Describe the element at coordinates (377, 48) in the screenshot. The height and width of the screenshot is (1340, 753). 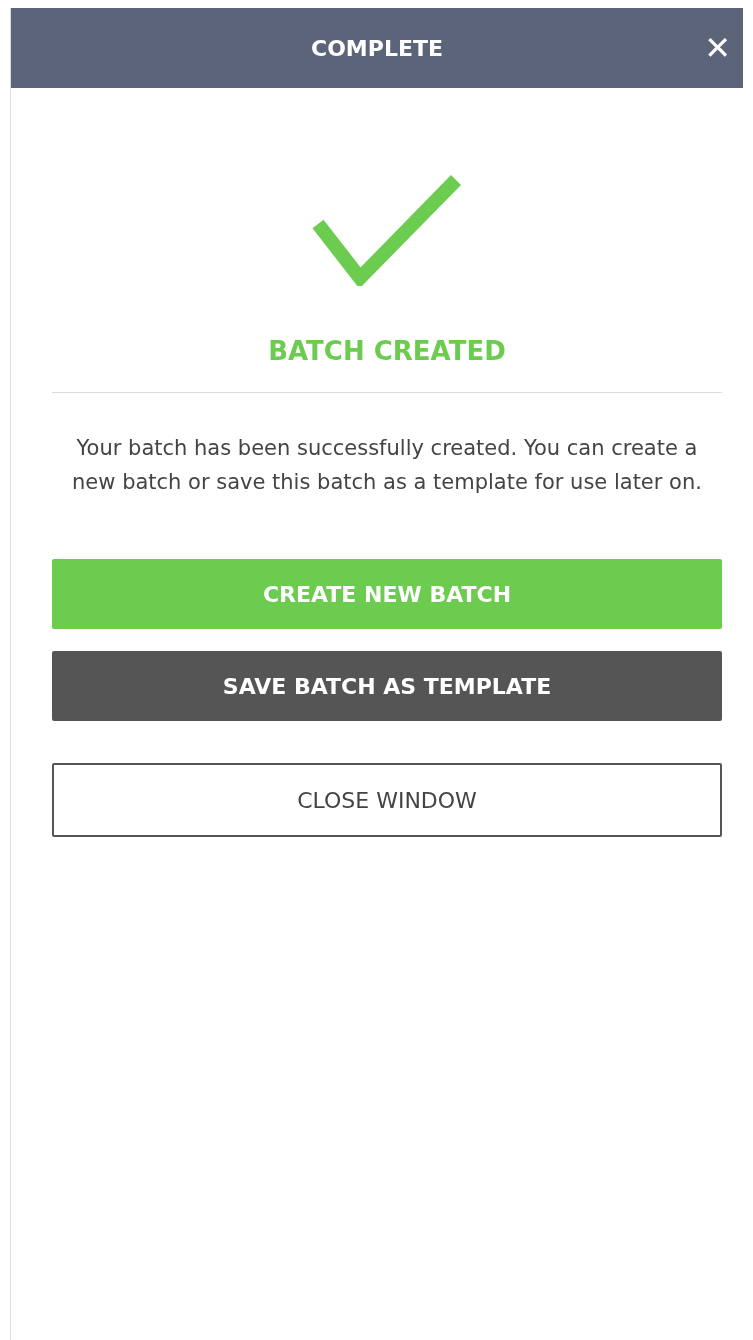
I see `dialog-title: COMPLETE` at that location.